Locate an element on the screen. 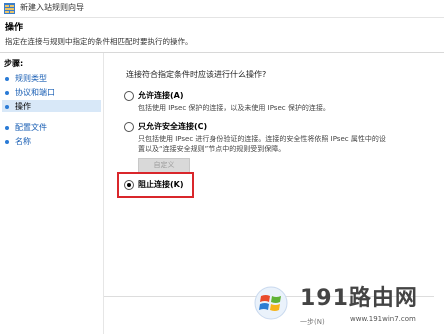 The image size is (444, 334). step-name: 名称 is located at coordinates (18, 141).